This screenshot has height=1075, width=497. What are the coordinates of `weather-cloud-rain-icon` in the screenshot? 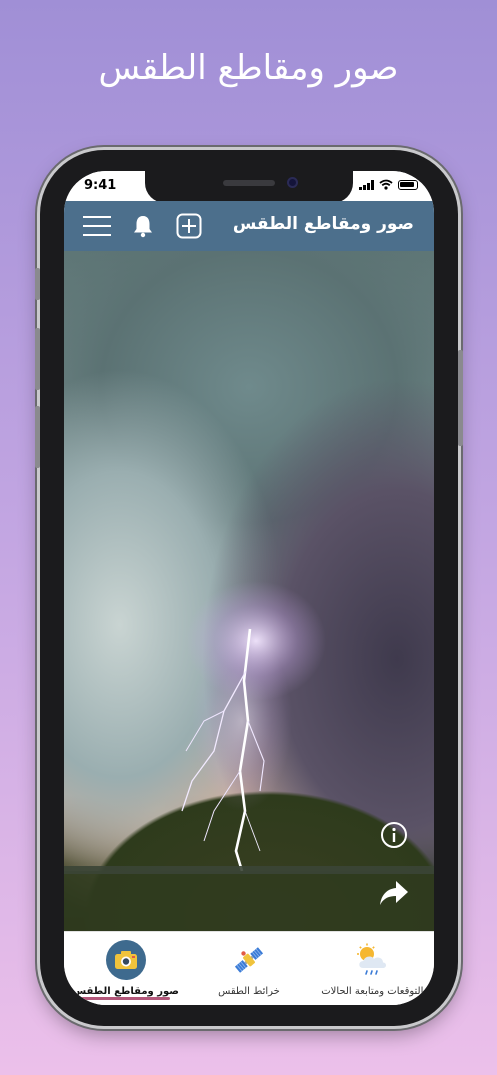 It's located at (372, 960).